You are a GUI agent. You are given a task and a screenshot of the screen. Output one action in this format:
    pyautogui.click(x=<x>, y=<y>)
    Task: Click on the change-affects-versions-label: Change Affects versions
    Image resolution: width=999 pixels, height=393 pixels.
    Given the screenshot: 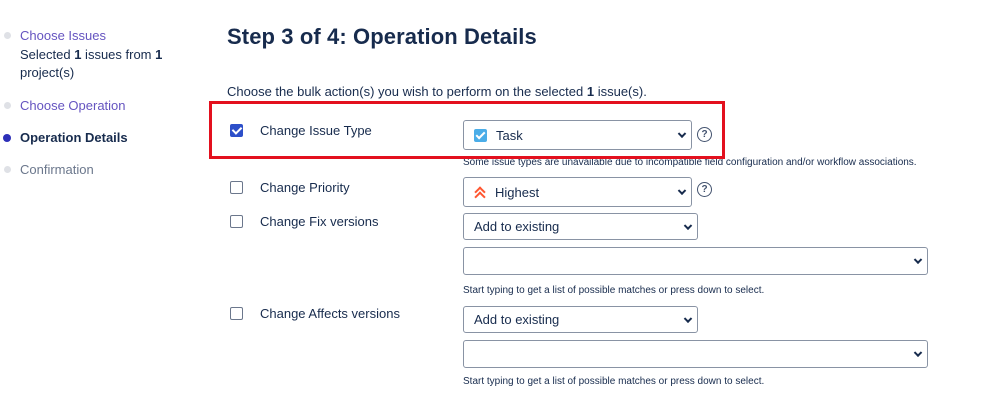 What is the action you would take?
    pyautogui.click(x=330, y=313)
    